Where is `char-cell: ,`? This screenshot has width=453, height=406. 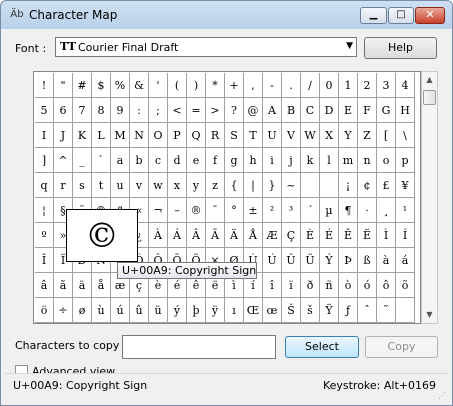
char-cell: , is located at coordinates (253, 85).